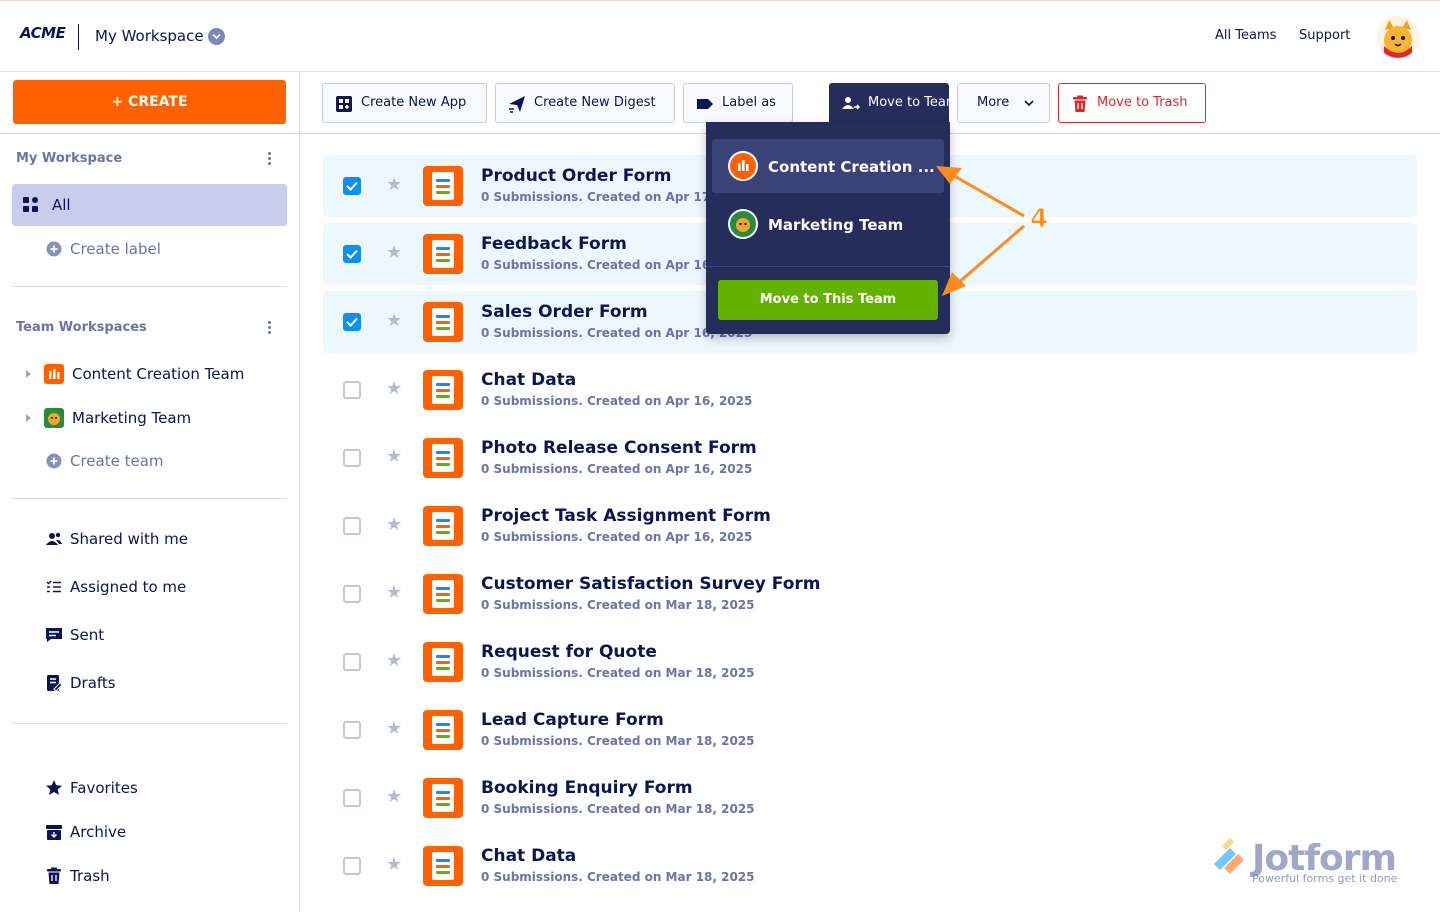 This screenshot has height=912, width=1440. I want to click on form-title: Sales Order Form, so click(564, 312).